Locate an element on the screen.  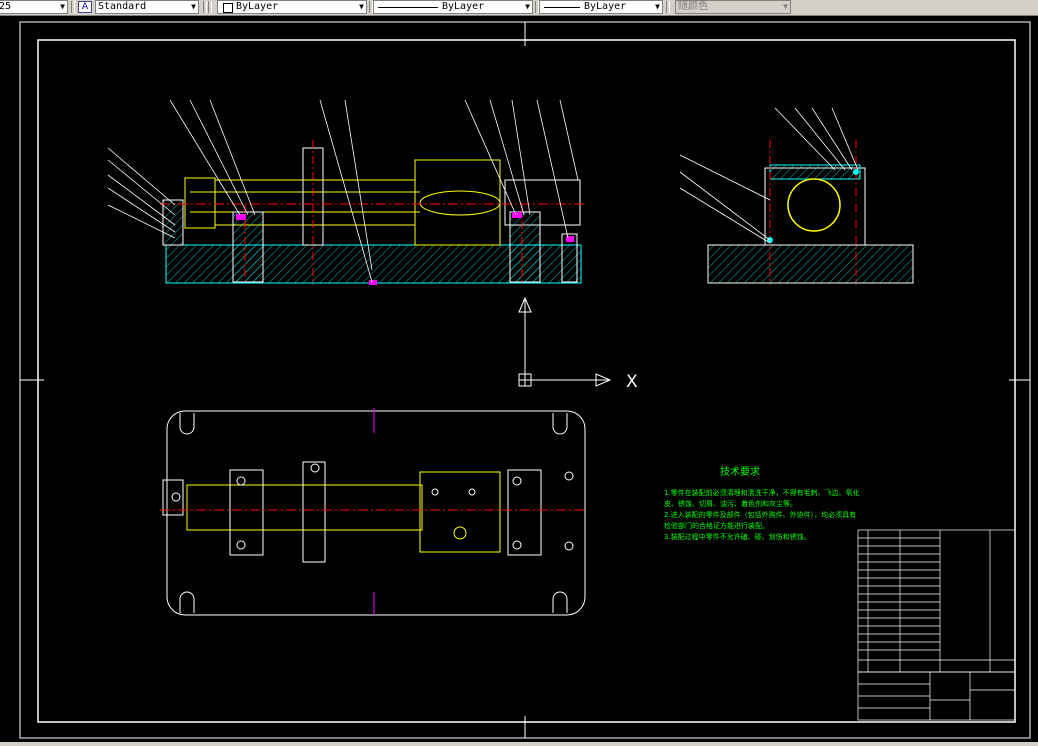
linetype-preview-icon is located at coordinates (408, 7).